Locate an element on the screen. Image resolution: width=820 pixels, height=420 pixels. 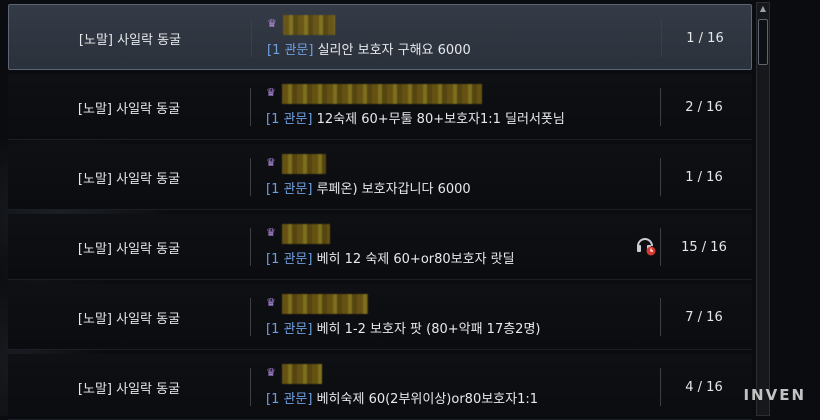
party-title-text: 실리안 보호자 구해요 6000 is located at coordinates (392, 50).